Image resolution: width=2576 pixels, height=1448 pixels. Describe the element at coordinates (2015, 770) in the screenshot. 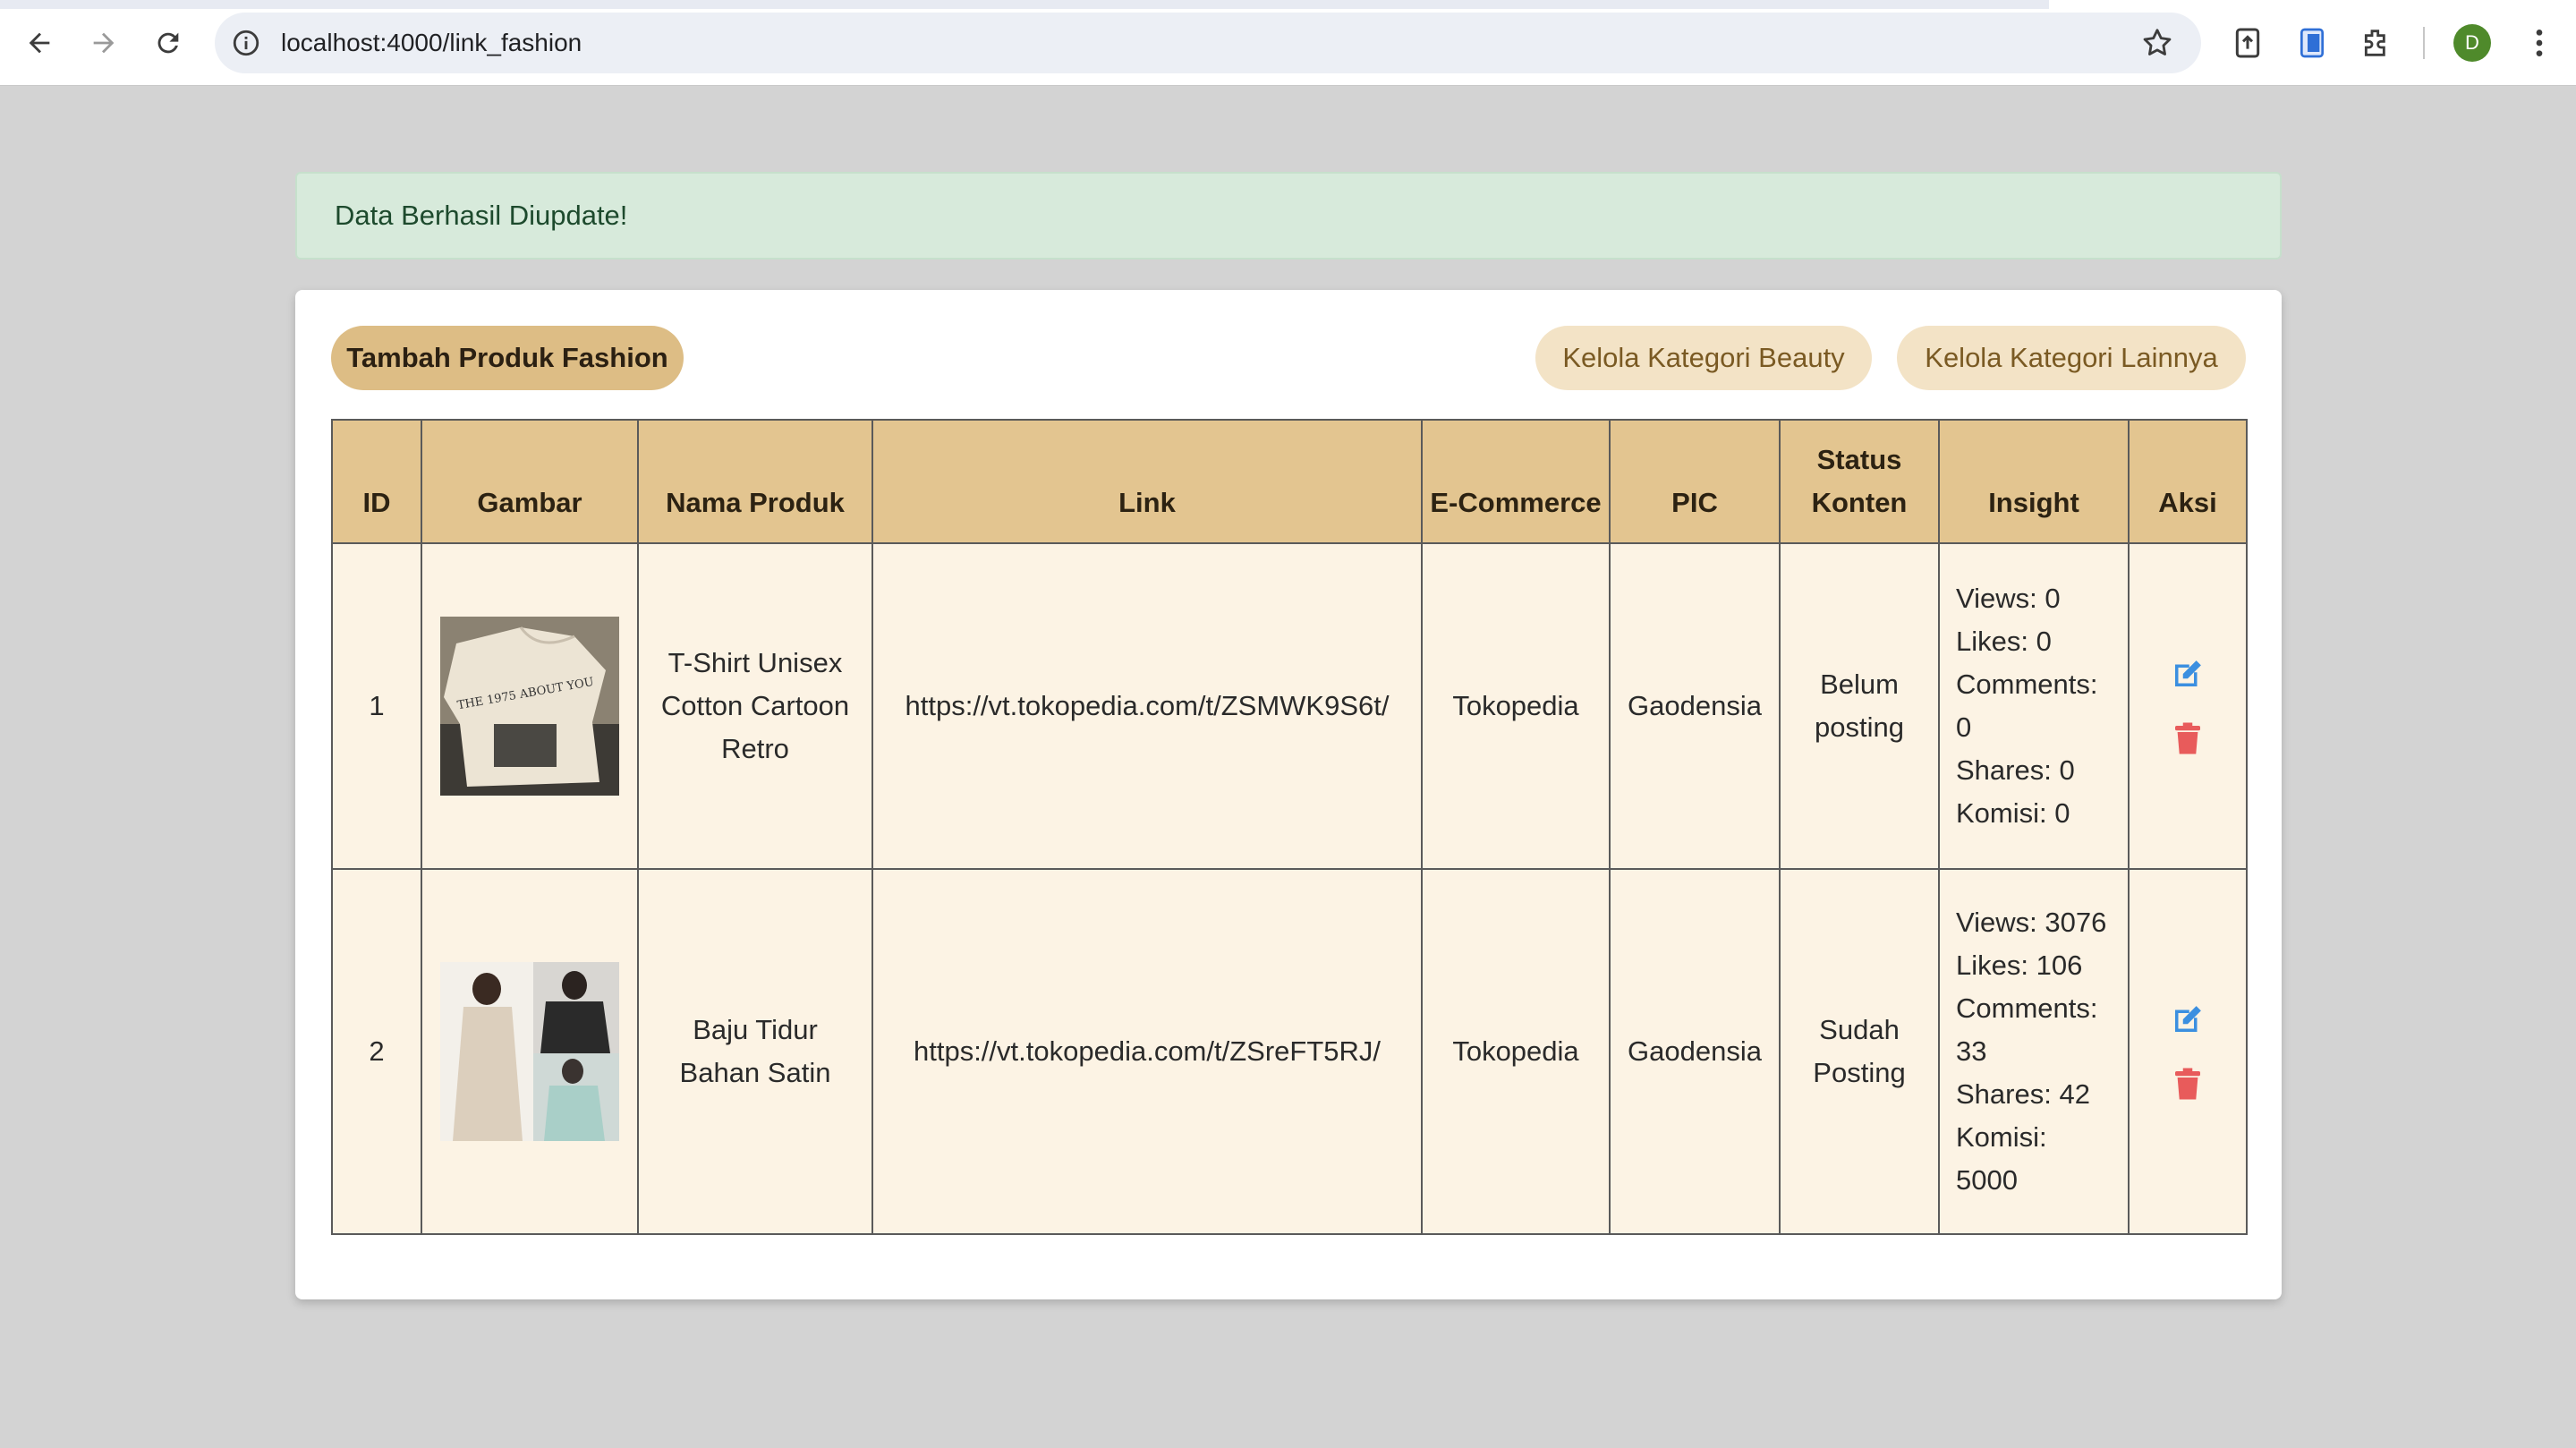

I see `insight-shares: Shares: 0` at that location.